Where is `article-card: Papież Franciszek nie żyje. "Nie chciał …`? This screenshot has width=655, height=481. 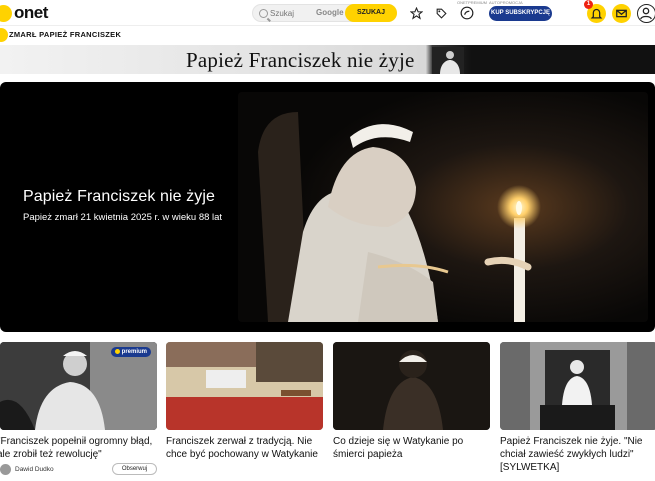 article-card: Papież Franciszek nie żyje. "Nie chciał … is located at coordinates (577, 411).